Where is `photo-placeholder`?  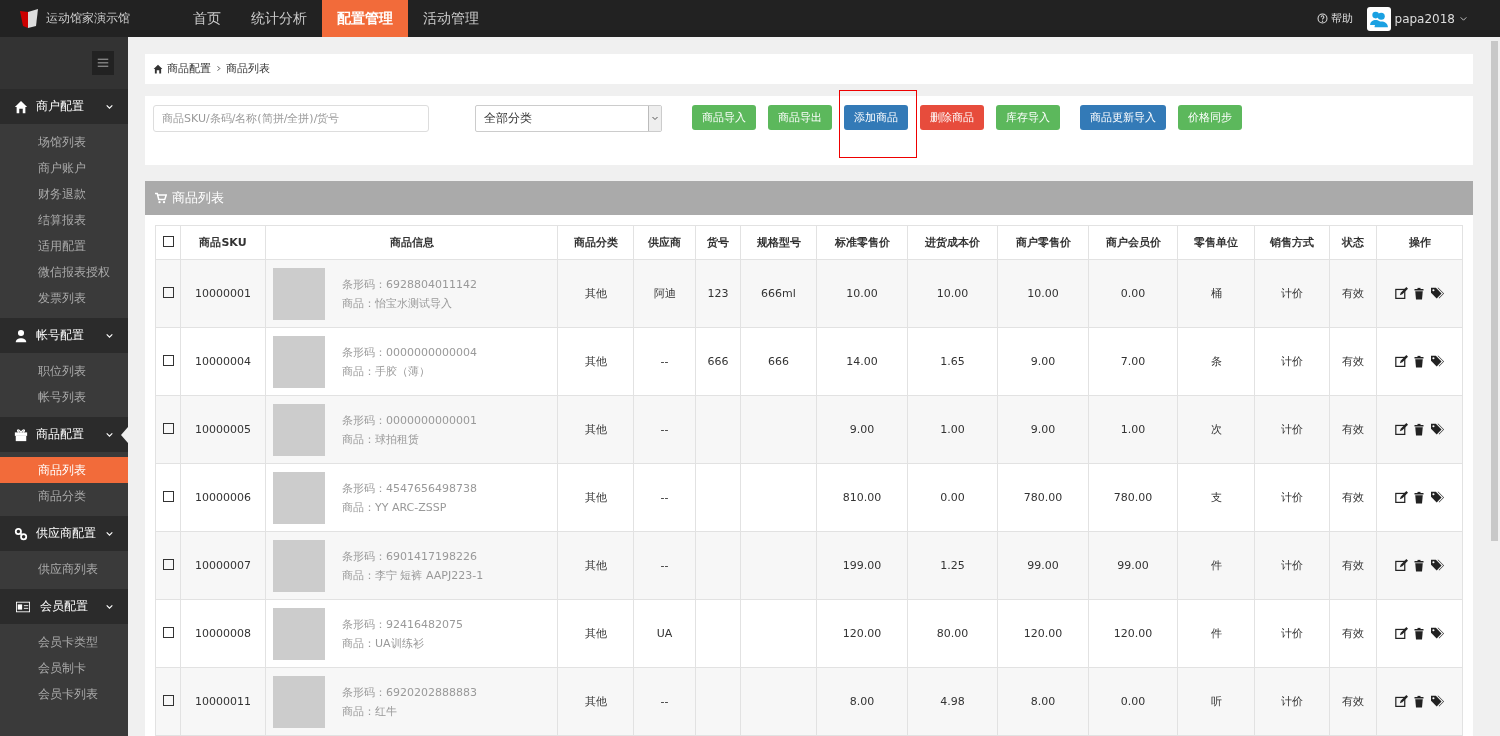 photo-placeholder is located at coordinates (299, 361).